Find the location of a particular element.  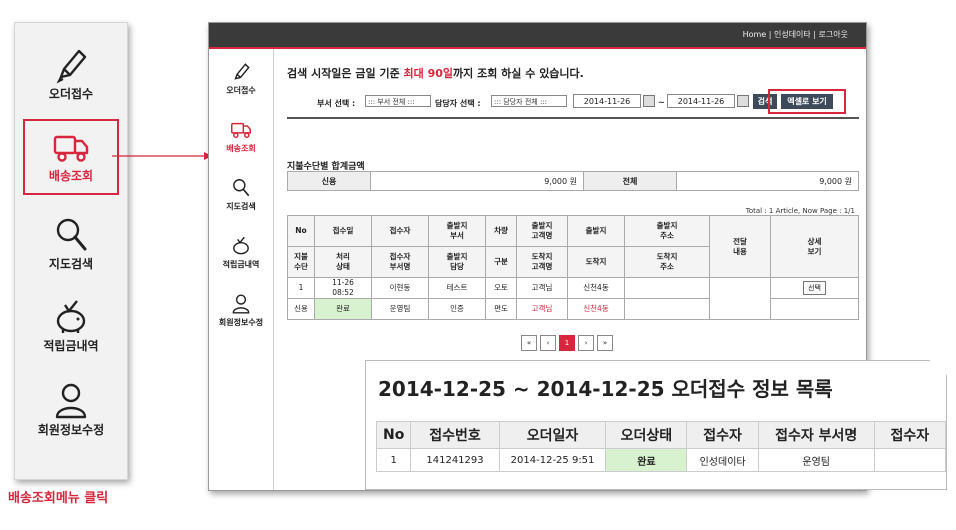

table-cell: 편도 is located at coordinates (501, 309).